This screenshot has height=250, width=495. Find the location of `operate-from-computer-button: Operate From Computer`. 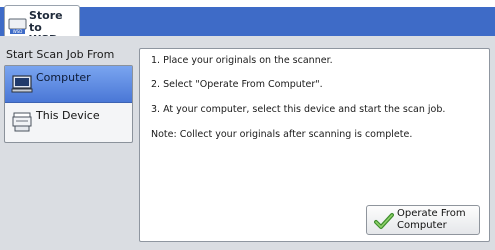

operate-from-computer-button: Operate From Computer is located at coordinates (423, 220).